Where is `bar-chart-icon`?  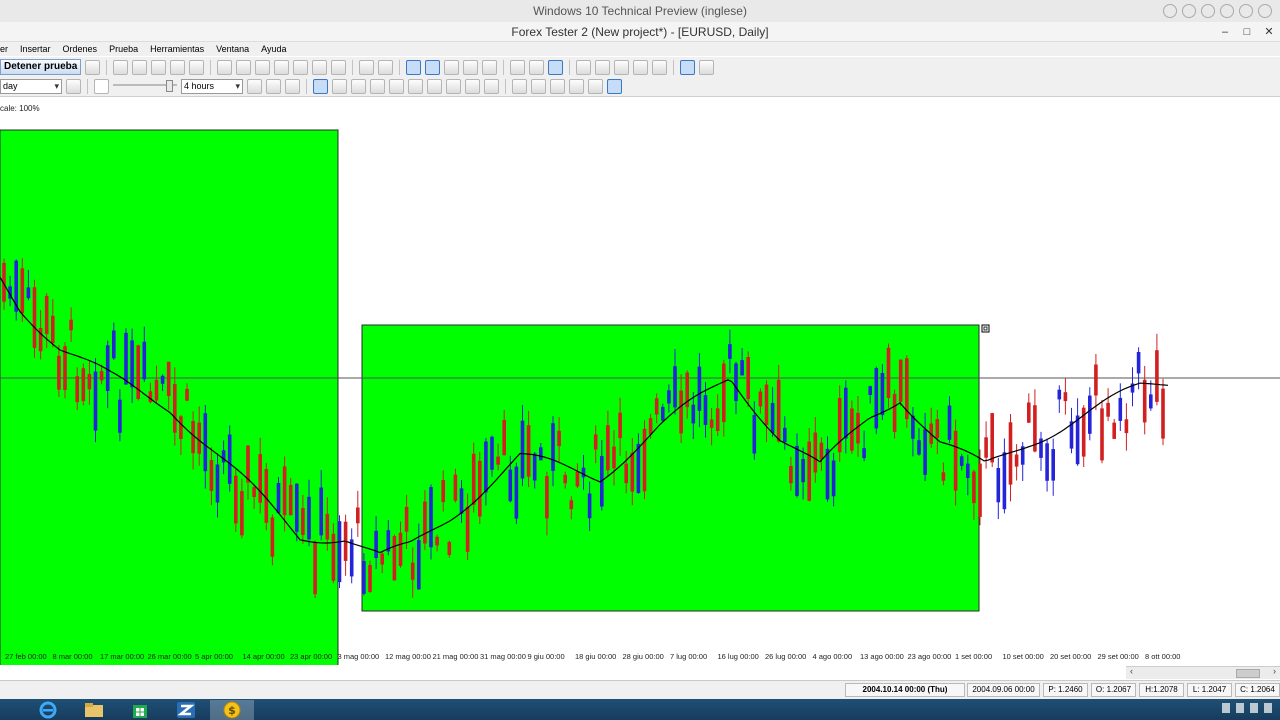 bar-chart-icon is located at coordinates (414, 67).